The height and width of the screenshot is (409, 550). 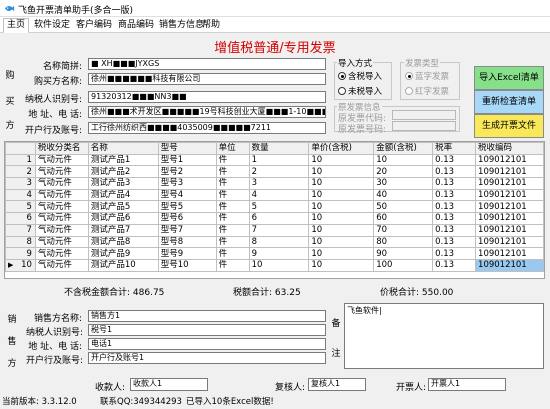 What do you see at coordinates (403, 218) in the screenshot?
I see `table-cell: 60` at bounding box center [403, 218].